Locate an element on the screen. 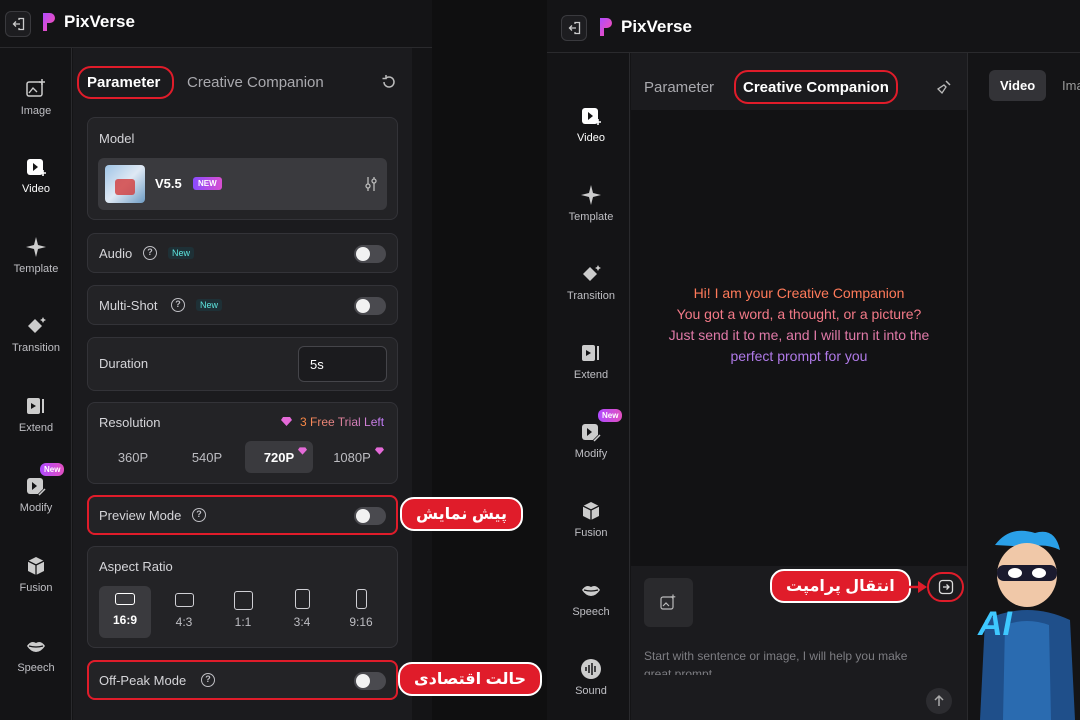 This screenshot has width=1080, height=720. broom-icon is located at coordinates (944, 87).